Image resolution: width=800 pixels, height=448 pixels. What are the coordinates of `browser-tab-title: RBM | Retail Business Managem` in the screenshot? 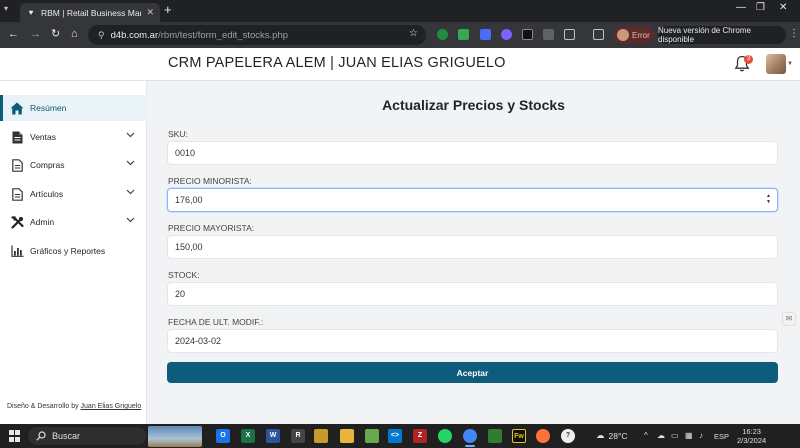 It's located at (91, 12).